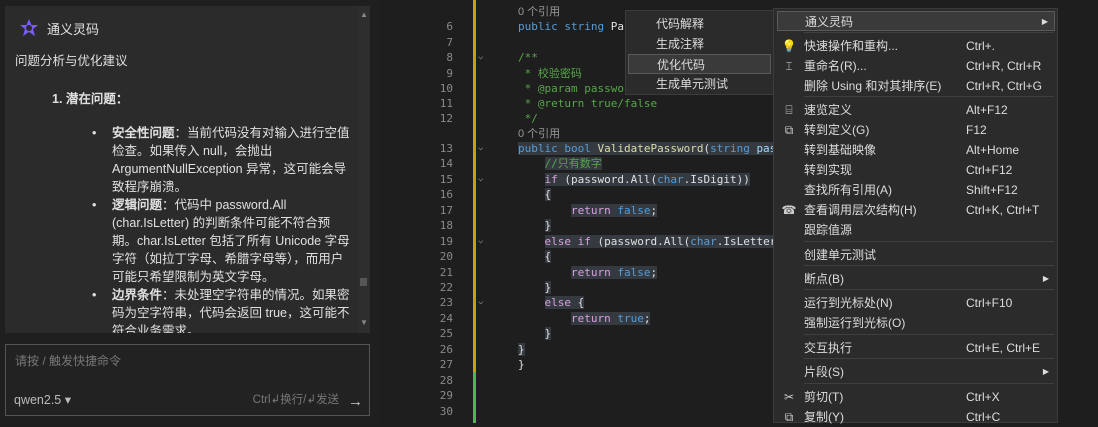  What do you see at coordinates (916, 303) in the screenshot?
I see `menu-item: 运行到光标处(N) Ctrl+F10` at bounding box center [916, 303].